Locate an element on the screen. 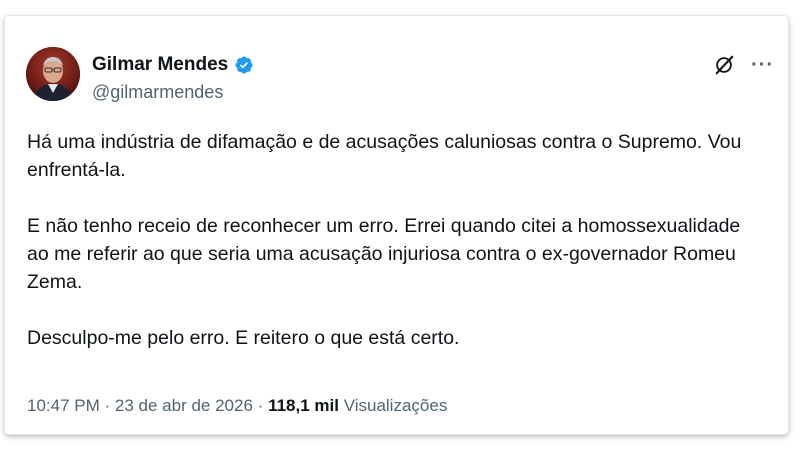  tweet-time: 10:47 PM is located at coordinates (63, 405).